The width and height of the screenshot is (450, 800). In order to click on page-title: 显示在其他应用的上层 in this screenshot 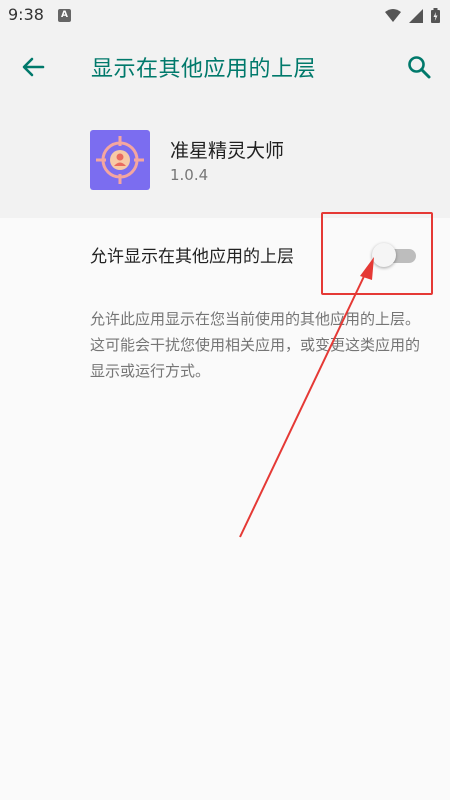, I will do `click(204, 69)`.